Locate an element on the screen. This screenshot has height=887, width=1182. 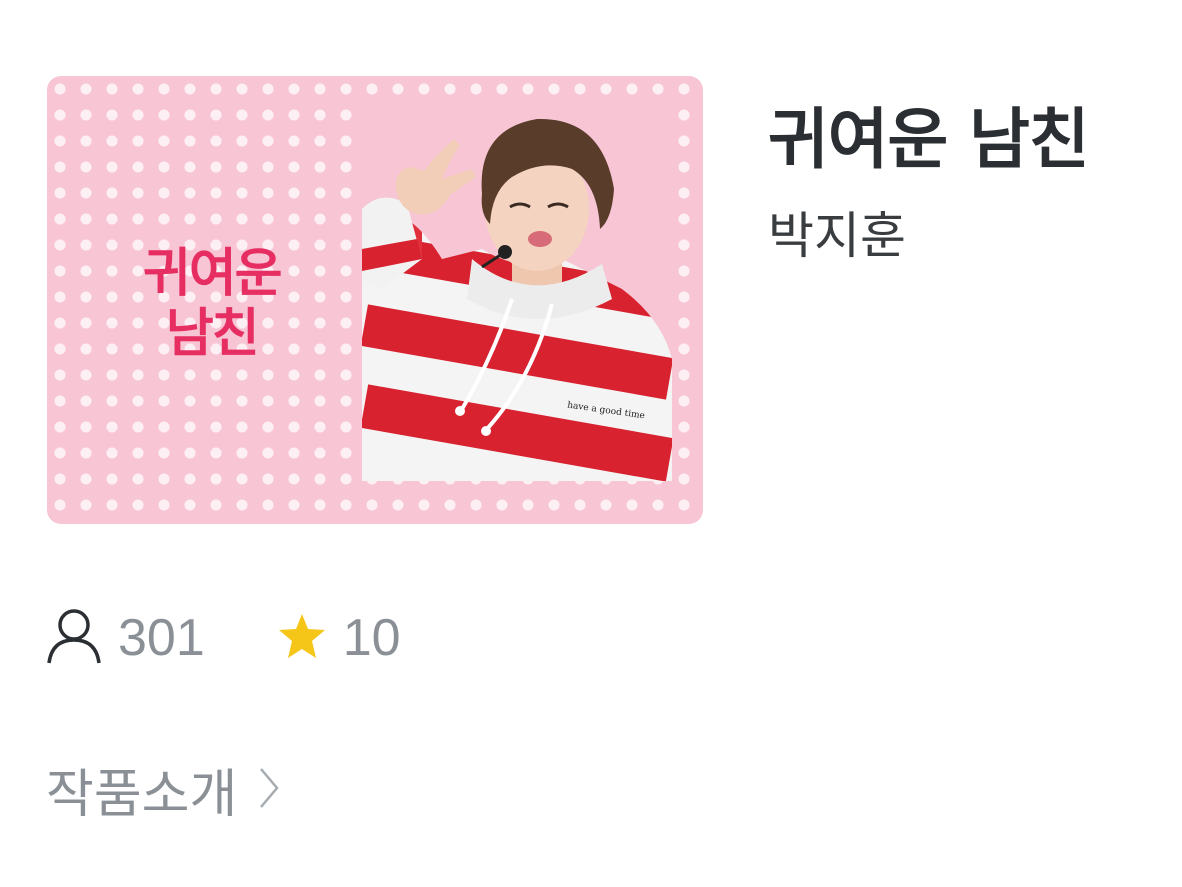
intro-label: 작품소개 is located at coordinates (142, 795).